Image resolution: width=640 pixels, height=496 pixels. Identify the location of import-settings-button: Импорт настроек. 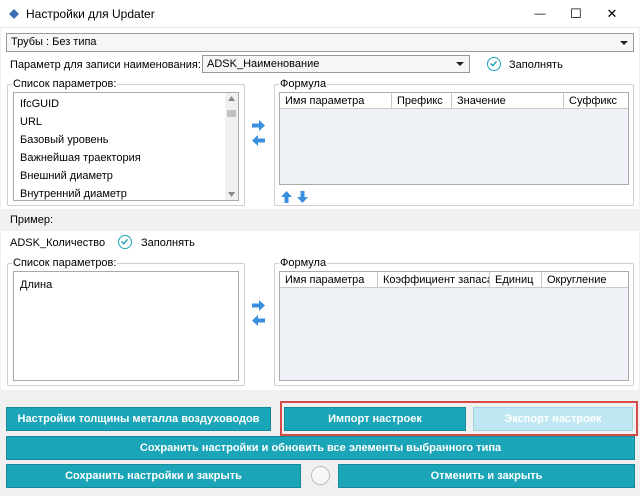
(375, 419).